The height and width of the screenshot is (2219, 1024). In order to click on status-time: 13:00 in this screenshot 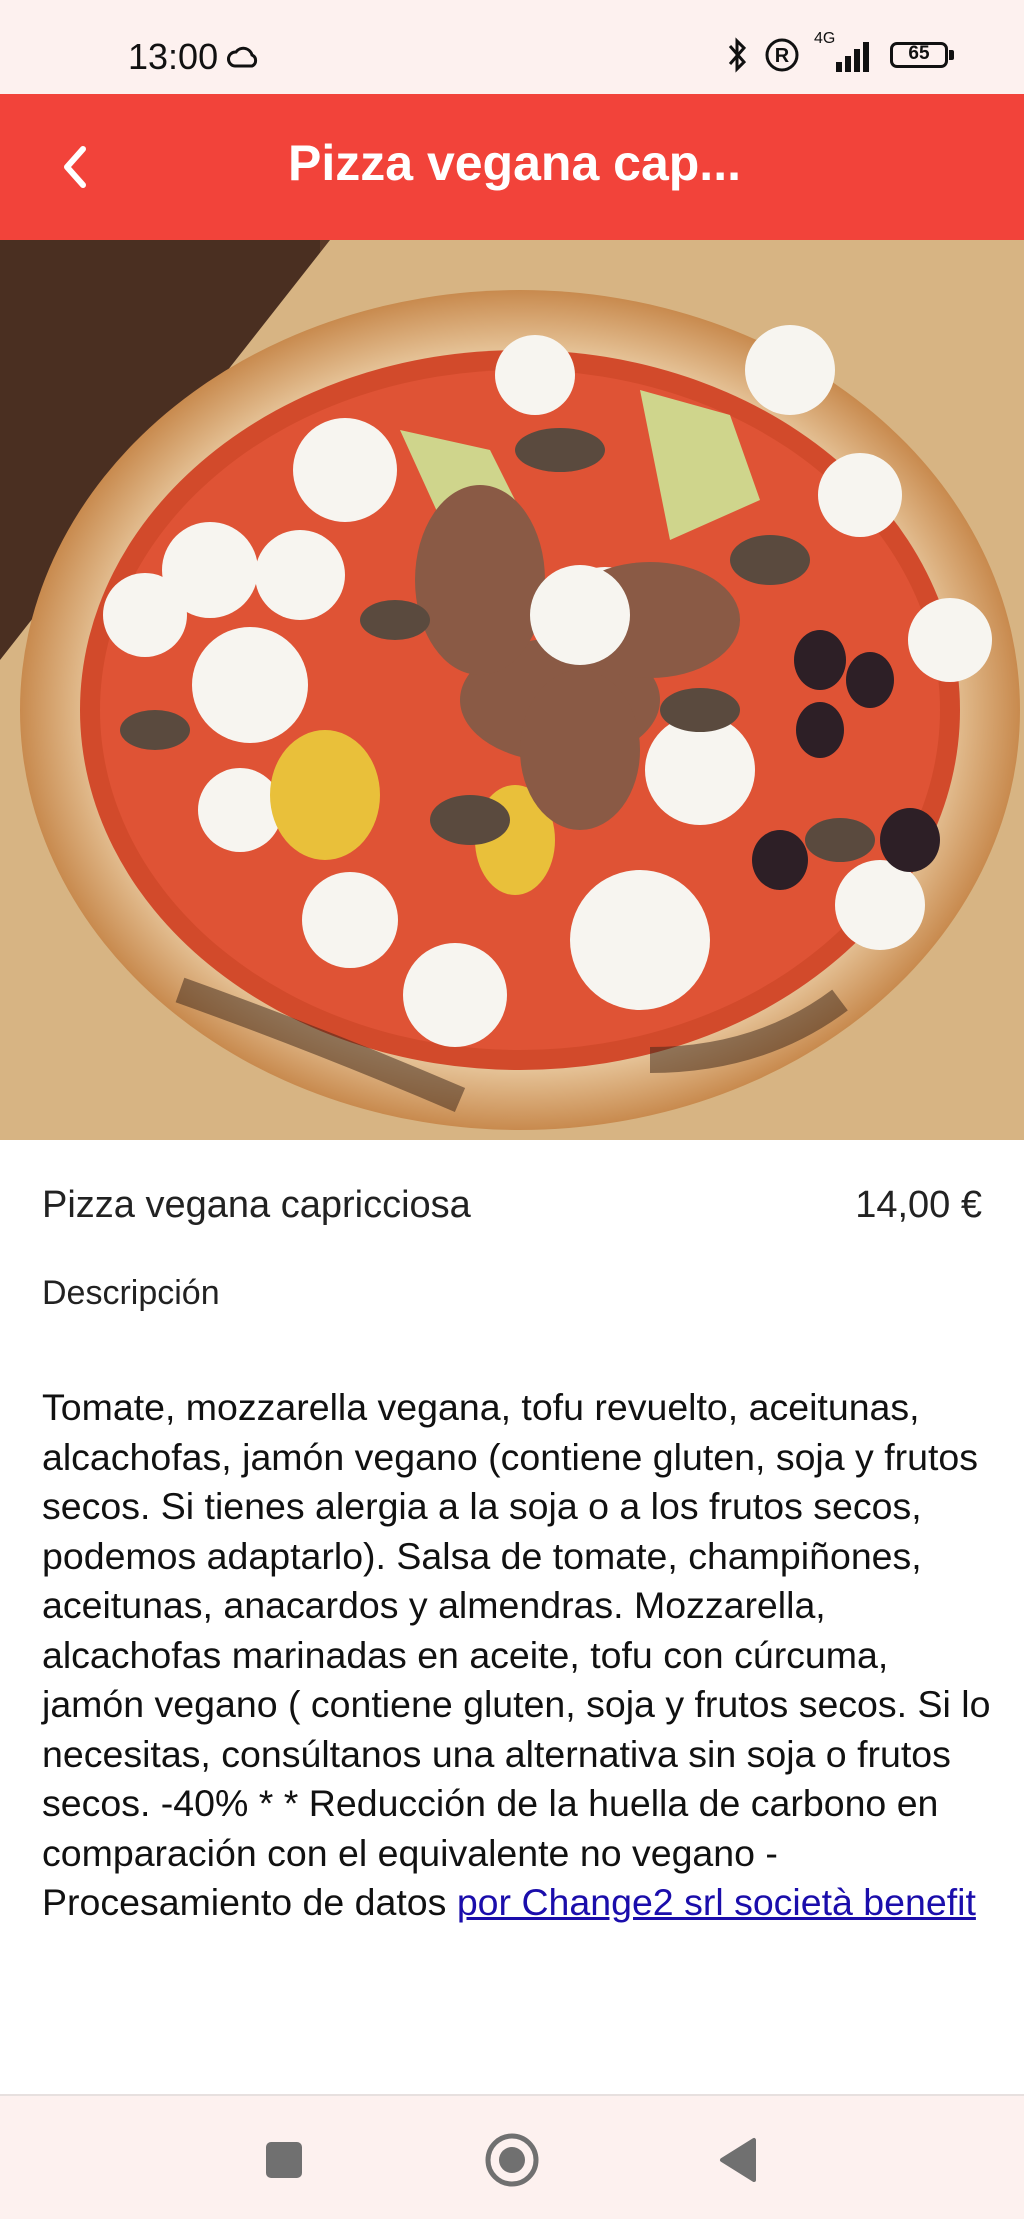, I will do `click(194, 57)`.